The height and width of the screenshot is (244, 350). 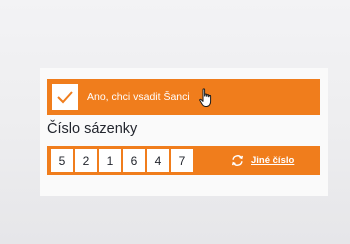 I want to click on other-number-link: Jiné číslo, so click(x=262, y=160).